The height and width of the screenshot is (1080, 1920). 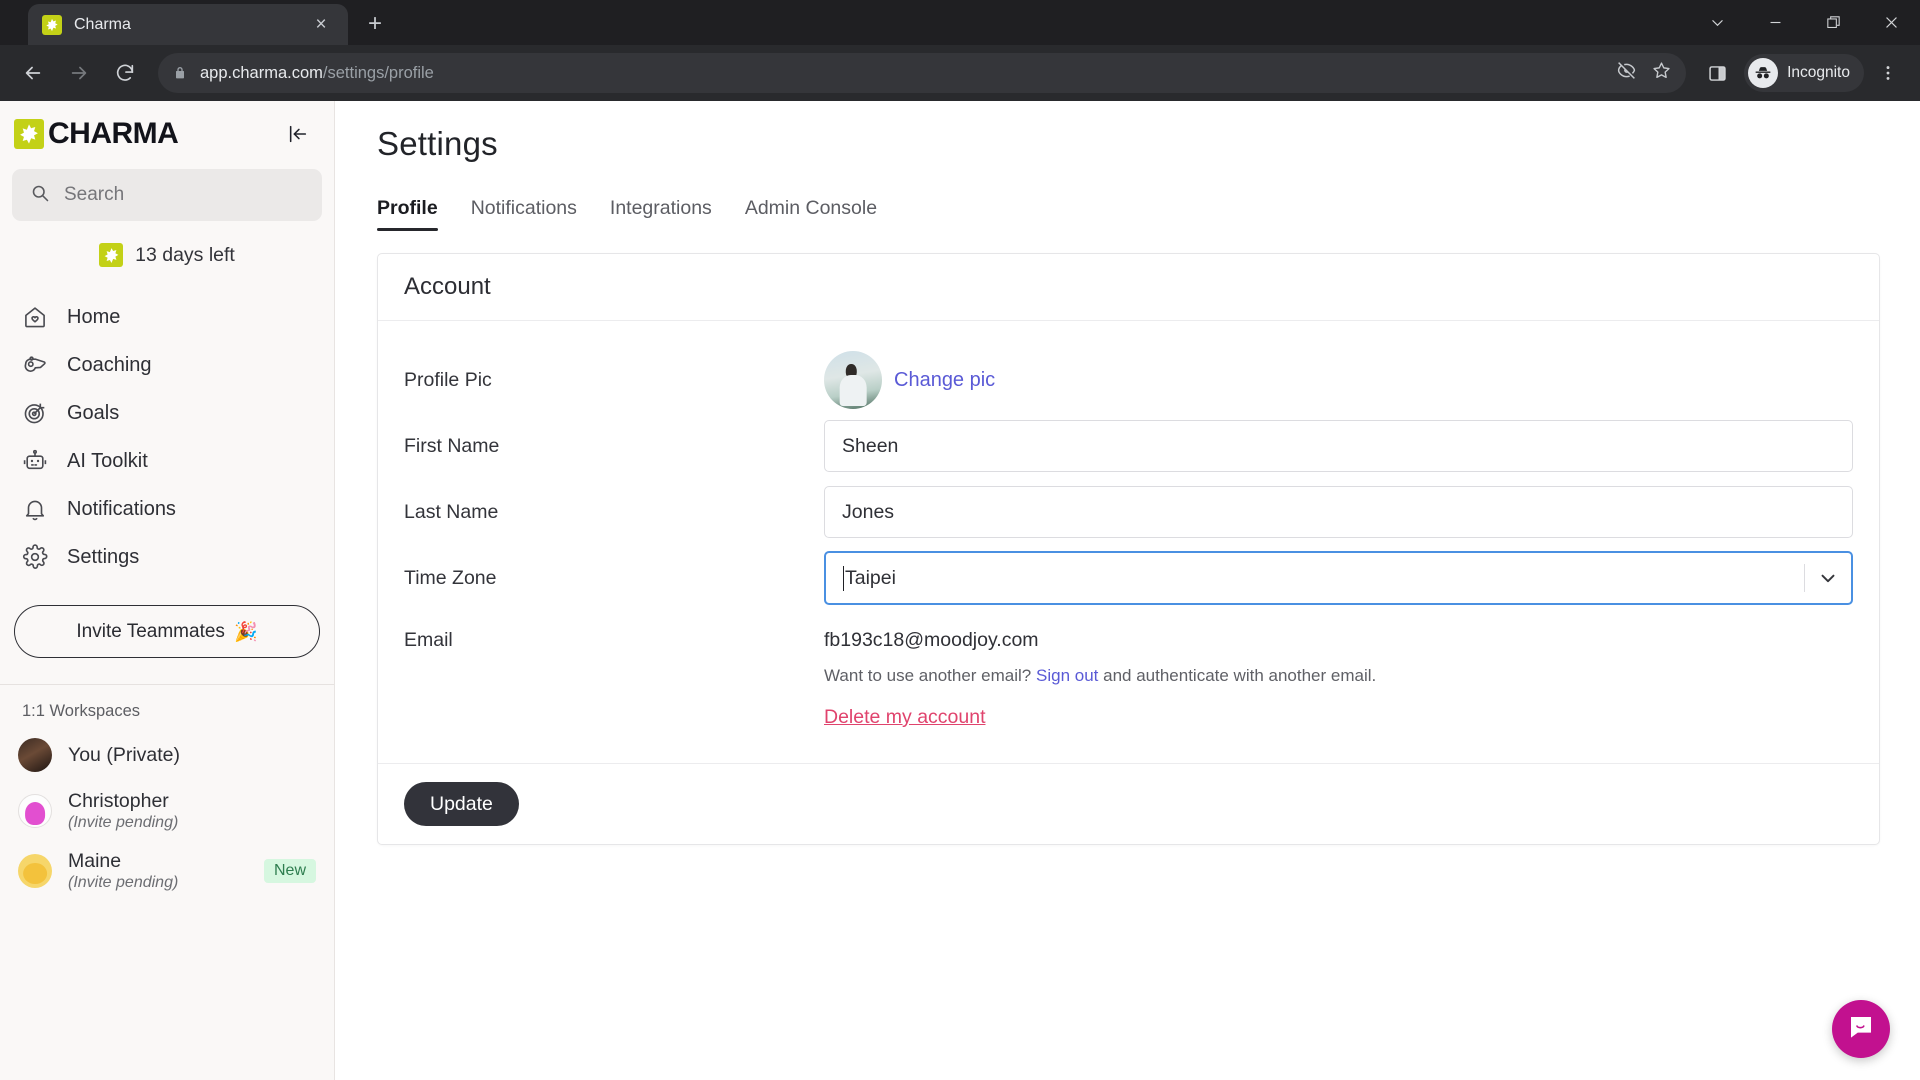 I want to click on email-help-after: and authenticate with another email., so click(x=1237, y=675).